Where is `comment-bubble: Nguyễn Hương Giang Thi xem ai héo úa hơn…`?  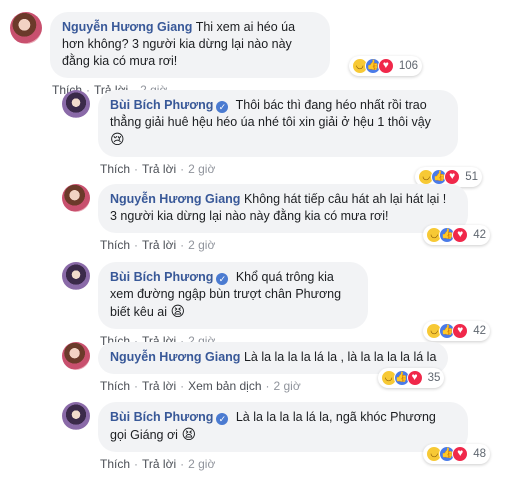 comment-bubble: Nguyễn Hương Giang Thi xem ai héo úa hơn… is located at coordinates (236, 45).